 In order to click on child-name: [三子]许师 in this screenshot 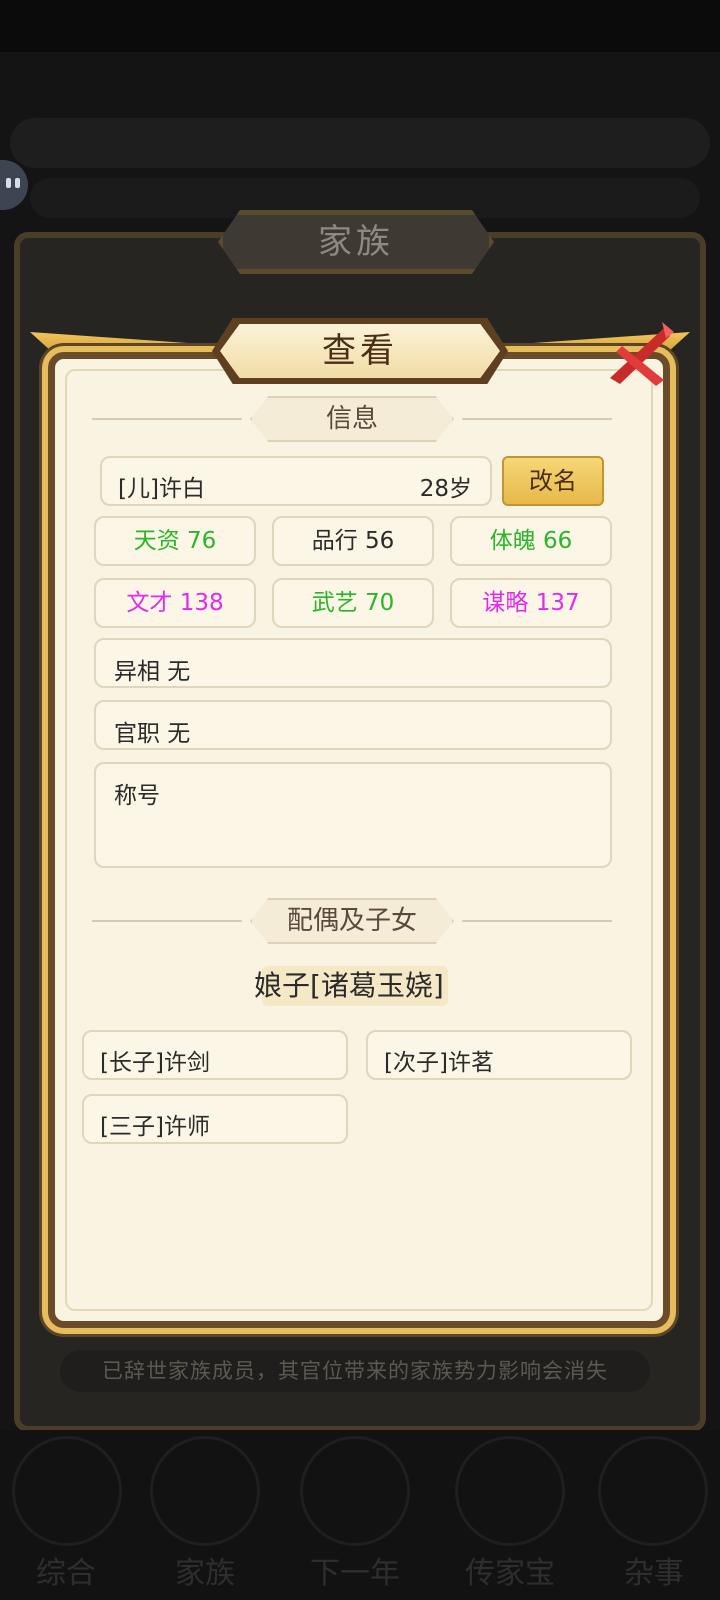, I will do `click(155, 1127)`.